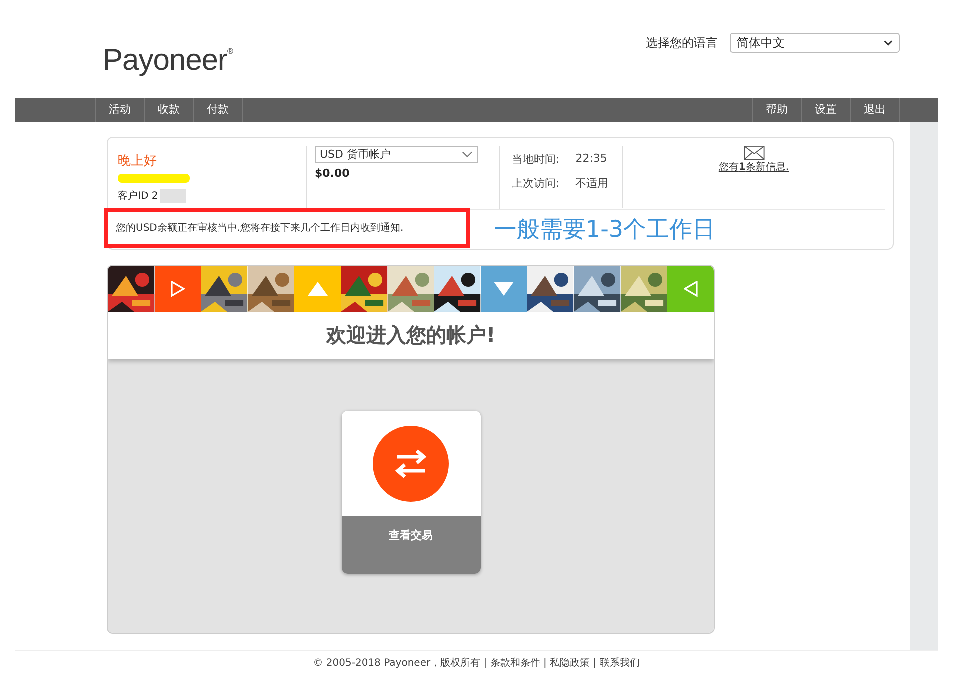 The height and width of the screenshot is (673, 953). Describe the element at coordinates (682, 43) in the screenshot. I see `language-label: 选择您的语言` at that location.